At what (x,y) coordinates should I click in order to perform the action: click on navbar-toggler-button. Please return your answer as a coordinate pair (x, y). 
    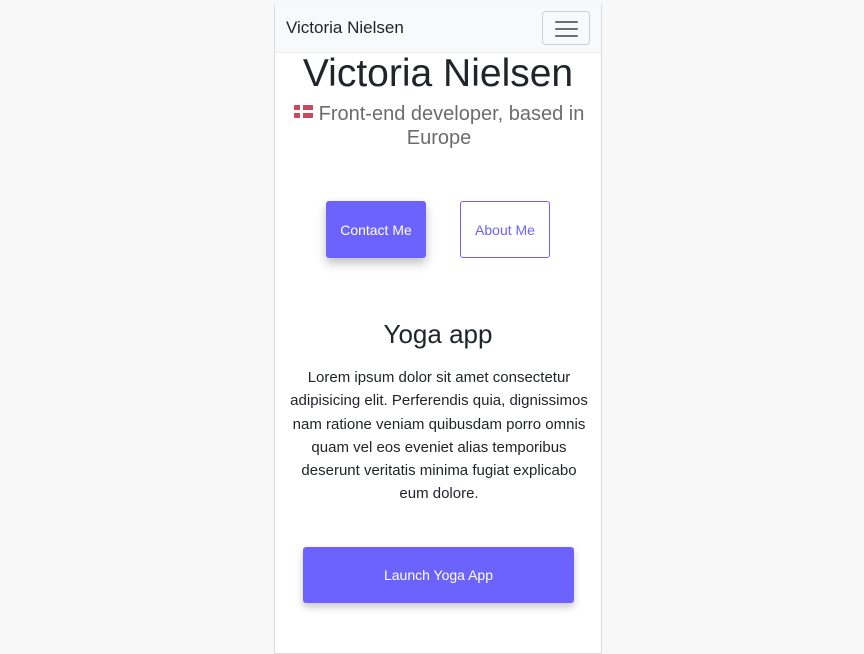
    Looking at the image, I should click on (566, 28).